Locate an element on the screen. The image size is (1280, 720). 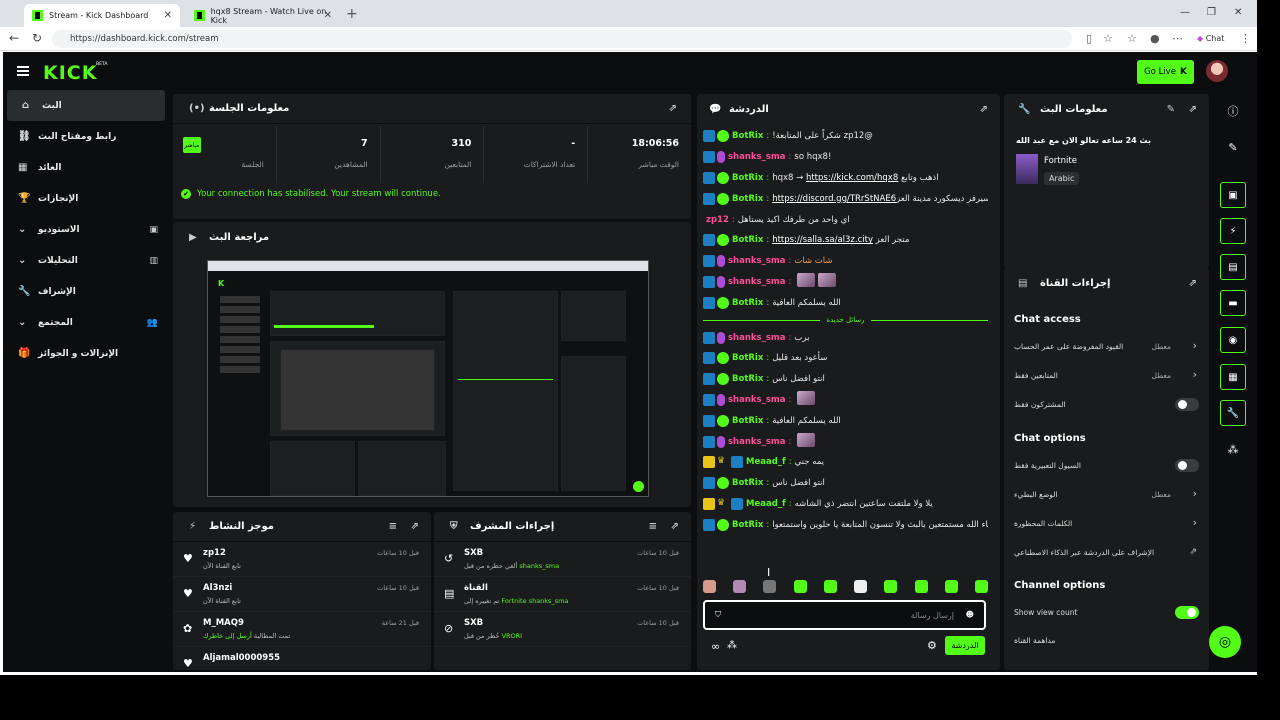
sidebar-item-analytics: ⌄ التحليلات ▥ is located at coordinates (85, 260).